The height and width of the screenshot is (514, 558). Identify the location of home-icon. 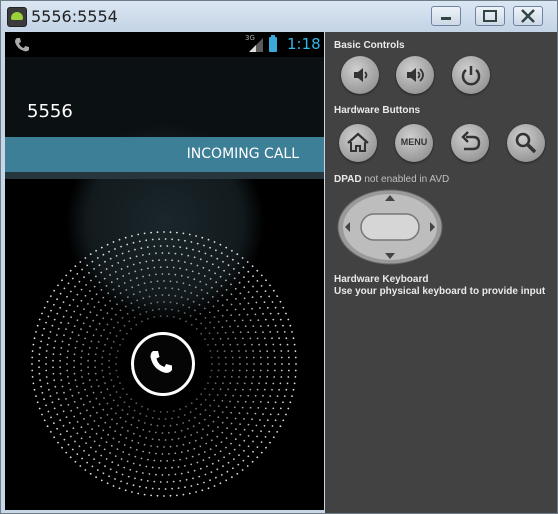
(358, 142).